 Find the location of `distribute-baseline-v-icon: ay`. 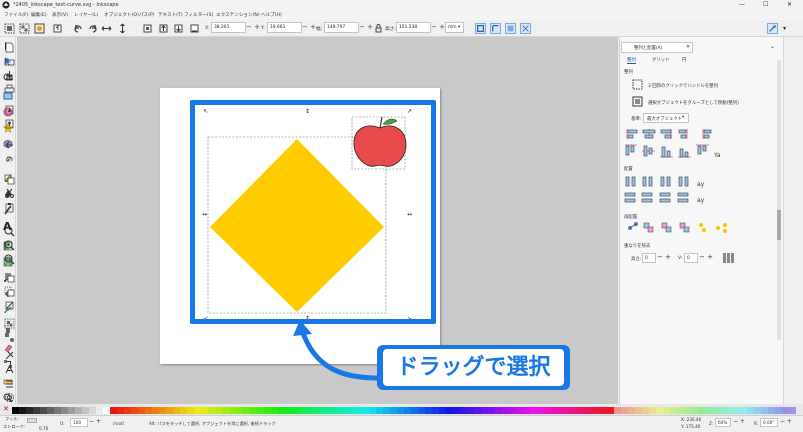

distribute-baseline-v-icon: ay is located at coordinates (701, 200).